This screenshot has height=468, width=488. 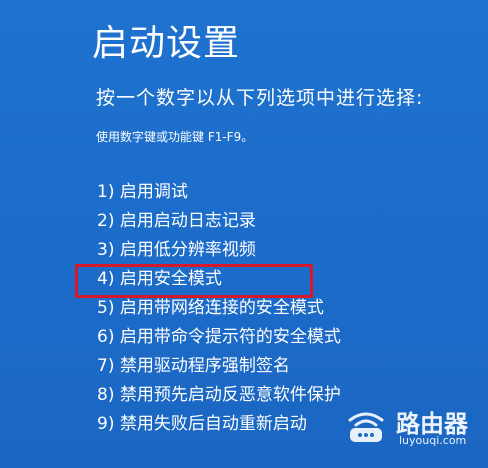 I want to click on watermark-url: luyouqi.com, so click(x=433, y=440).